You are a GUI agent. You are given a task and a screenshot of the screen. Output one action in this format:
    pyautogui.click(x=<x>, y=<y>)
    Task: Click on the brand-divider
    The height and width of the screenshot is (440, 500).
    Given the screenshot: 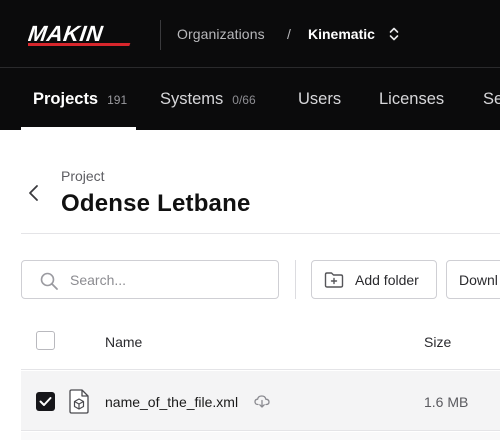 What is the action you would take?
    pyautogui.click(x=160, y=35)
    